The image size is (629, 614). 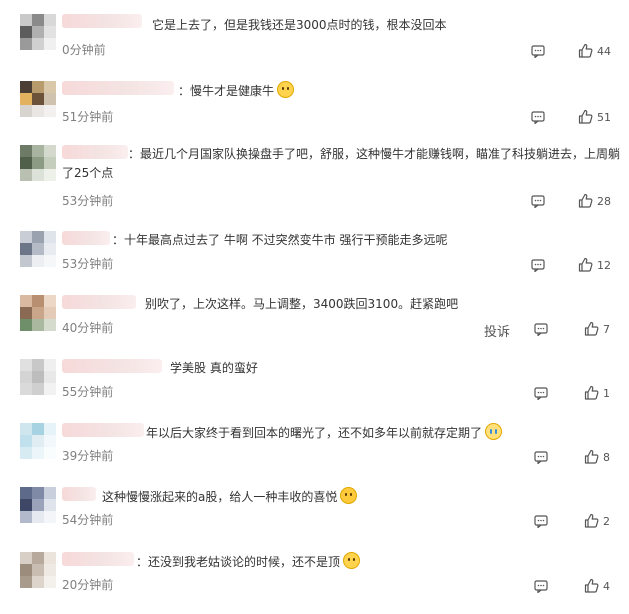 I want to click on comment-text: ：慢牛才是健康牛, so click(x=236, y=91).